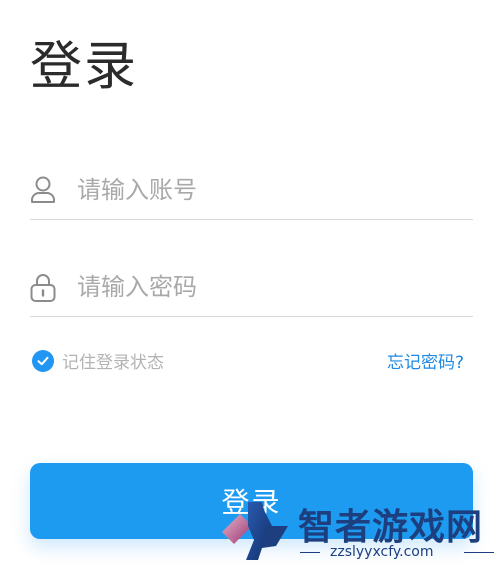 This screenshot has width=499, height=565. I want to click on password-field, so click(251, 287).